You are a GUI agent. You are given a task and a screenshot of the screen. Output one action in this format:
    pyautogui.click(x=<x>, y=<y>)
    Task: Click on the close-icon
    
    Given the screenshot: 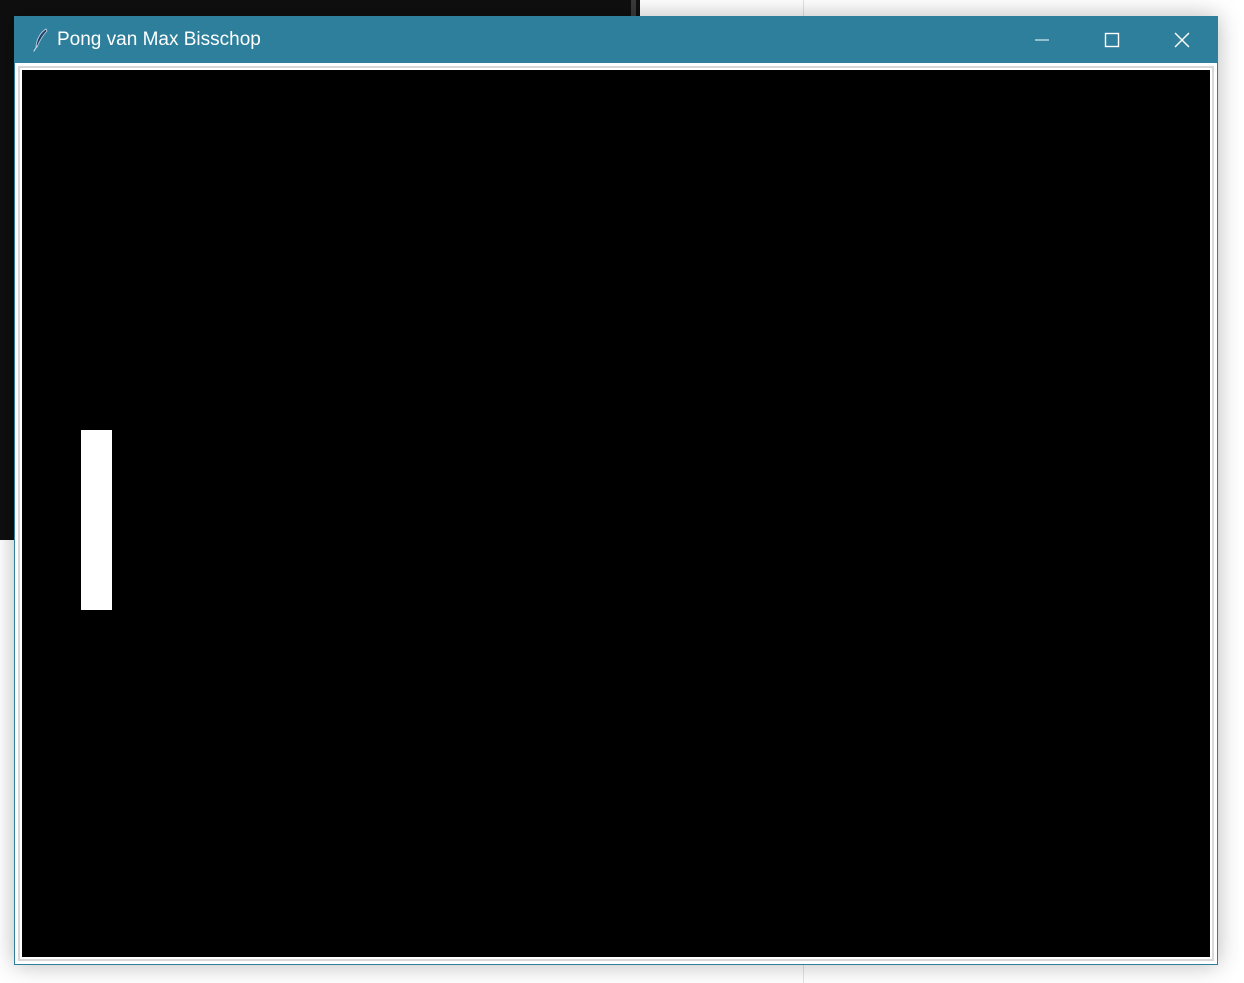 What is the action you would take?
    pyautogui.click(x=1182, y=40)
    